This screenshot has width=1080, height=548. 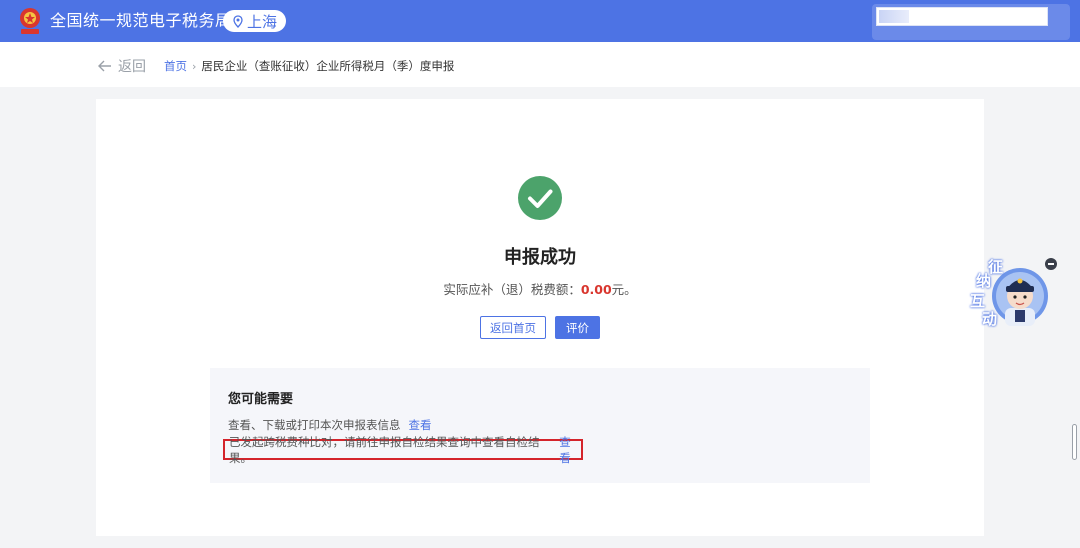 What do you see at coordinates (540, 198) in the screenshot?
I see `check-circle-icon` at bounding box center [540, 198].